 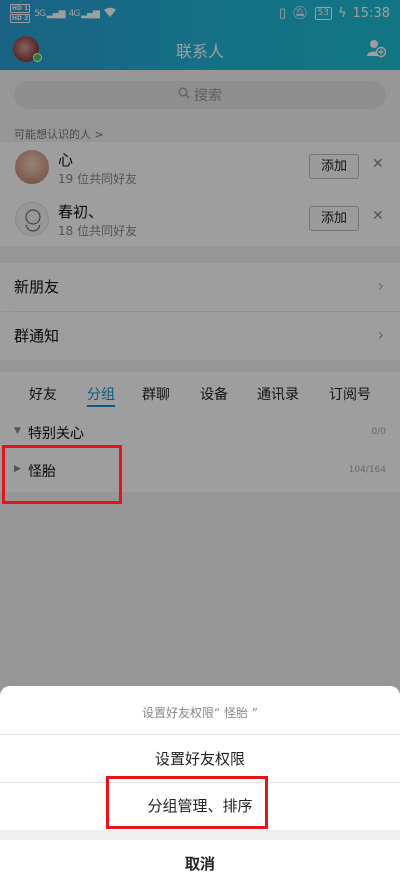 What do you see at coordinates (200, 864) in the screenshot?
I see `cancel-button: 取消` at bounding box center [200, 864].